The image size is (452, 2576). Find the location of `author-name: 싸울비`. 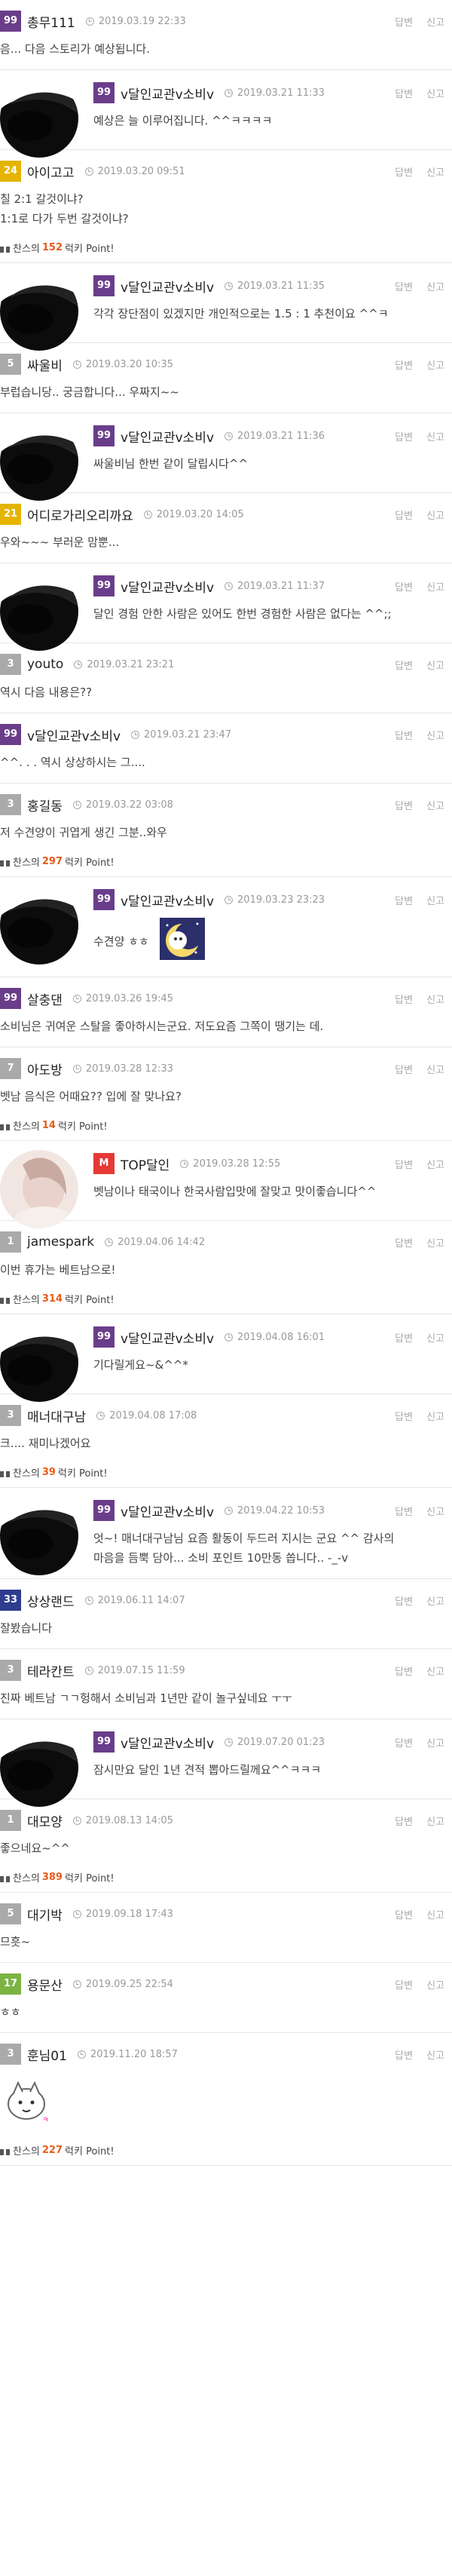

author-name: 싸울비 is located at coordinates (45, 364).